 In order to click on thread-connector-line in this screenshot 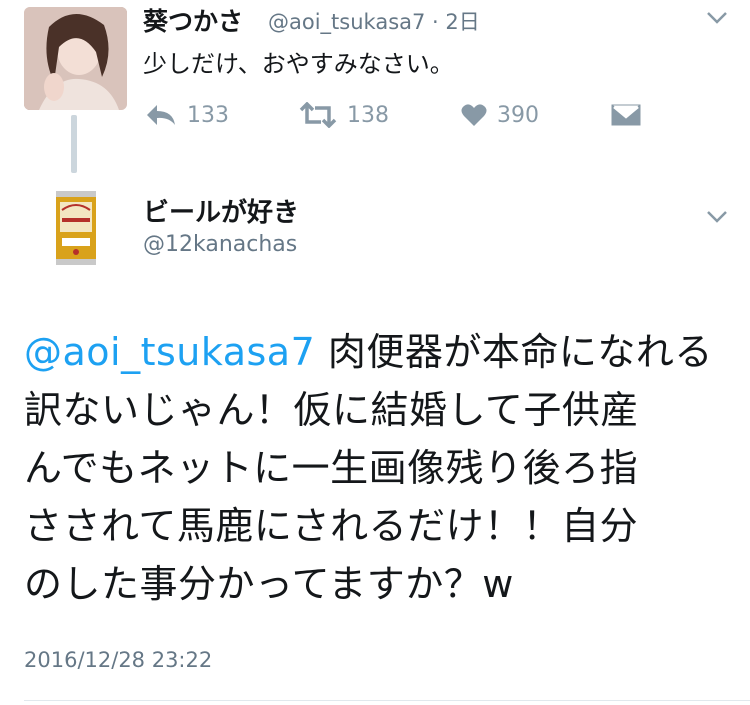, I will do `click(74, 144)`.